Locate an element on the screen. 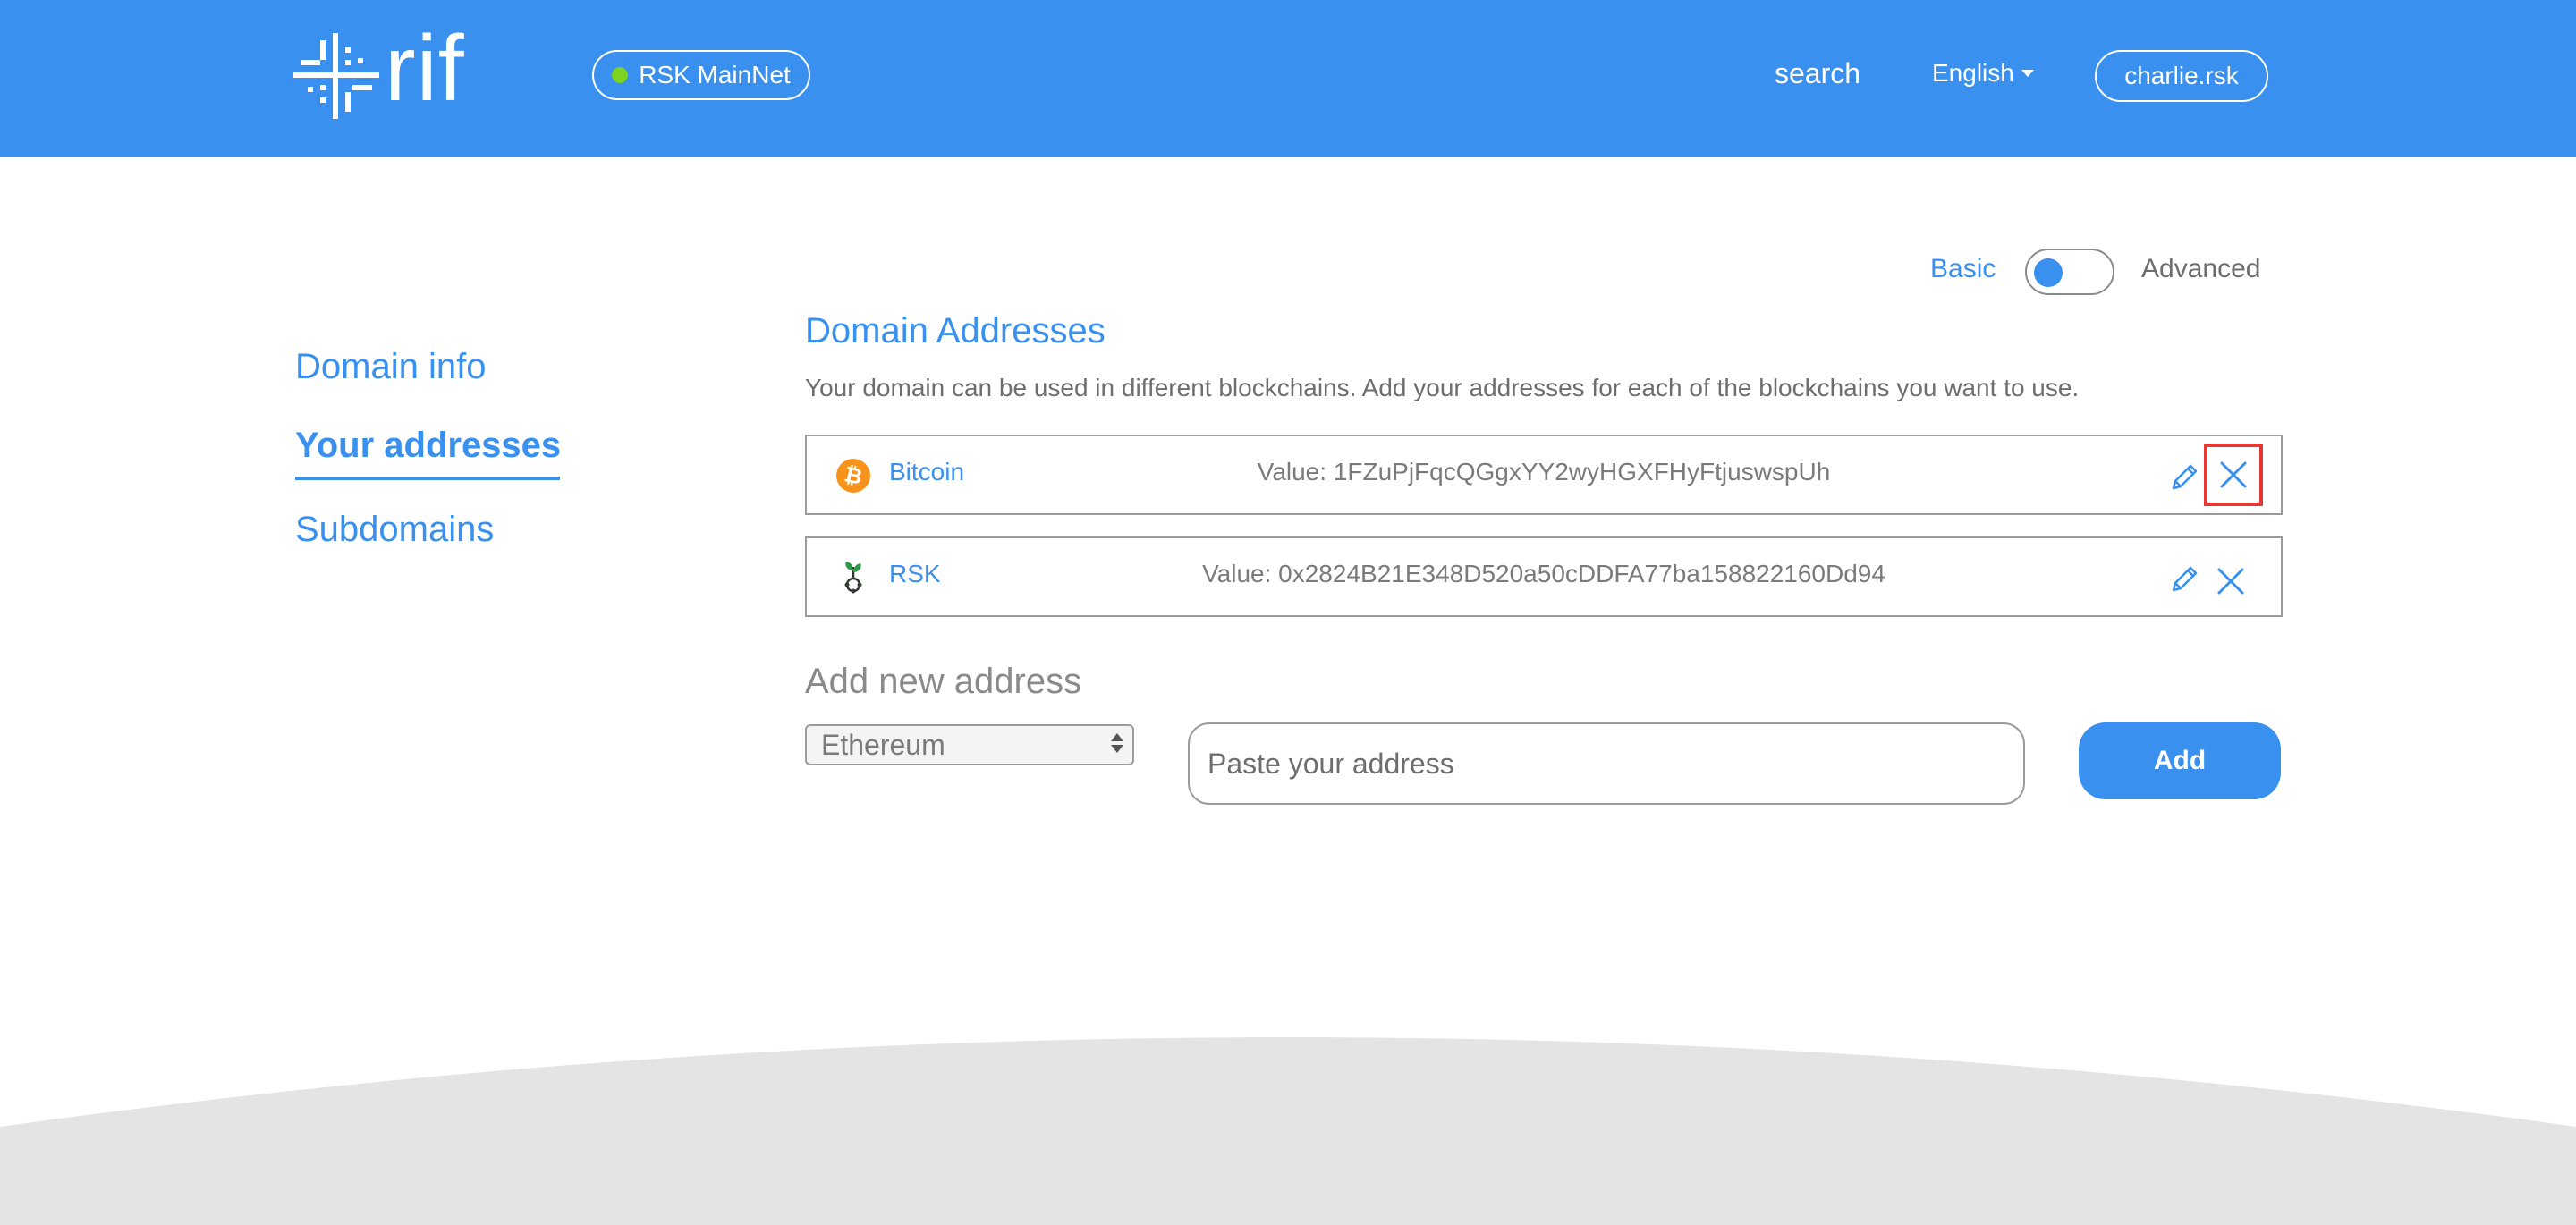 Image resolution: width=2576 pixels, height=1225 pixels. network-badge: RSK MainNet is located at coordinates (701, 75).